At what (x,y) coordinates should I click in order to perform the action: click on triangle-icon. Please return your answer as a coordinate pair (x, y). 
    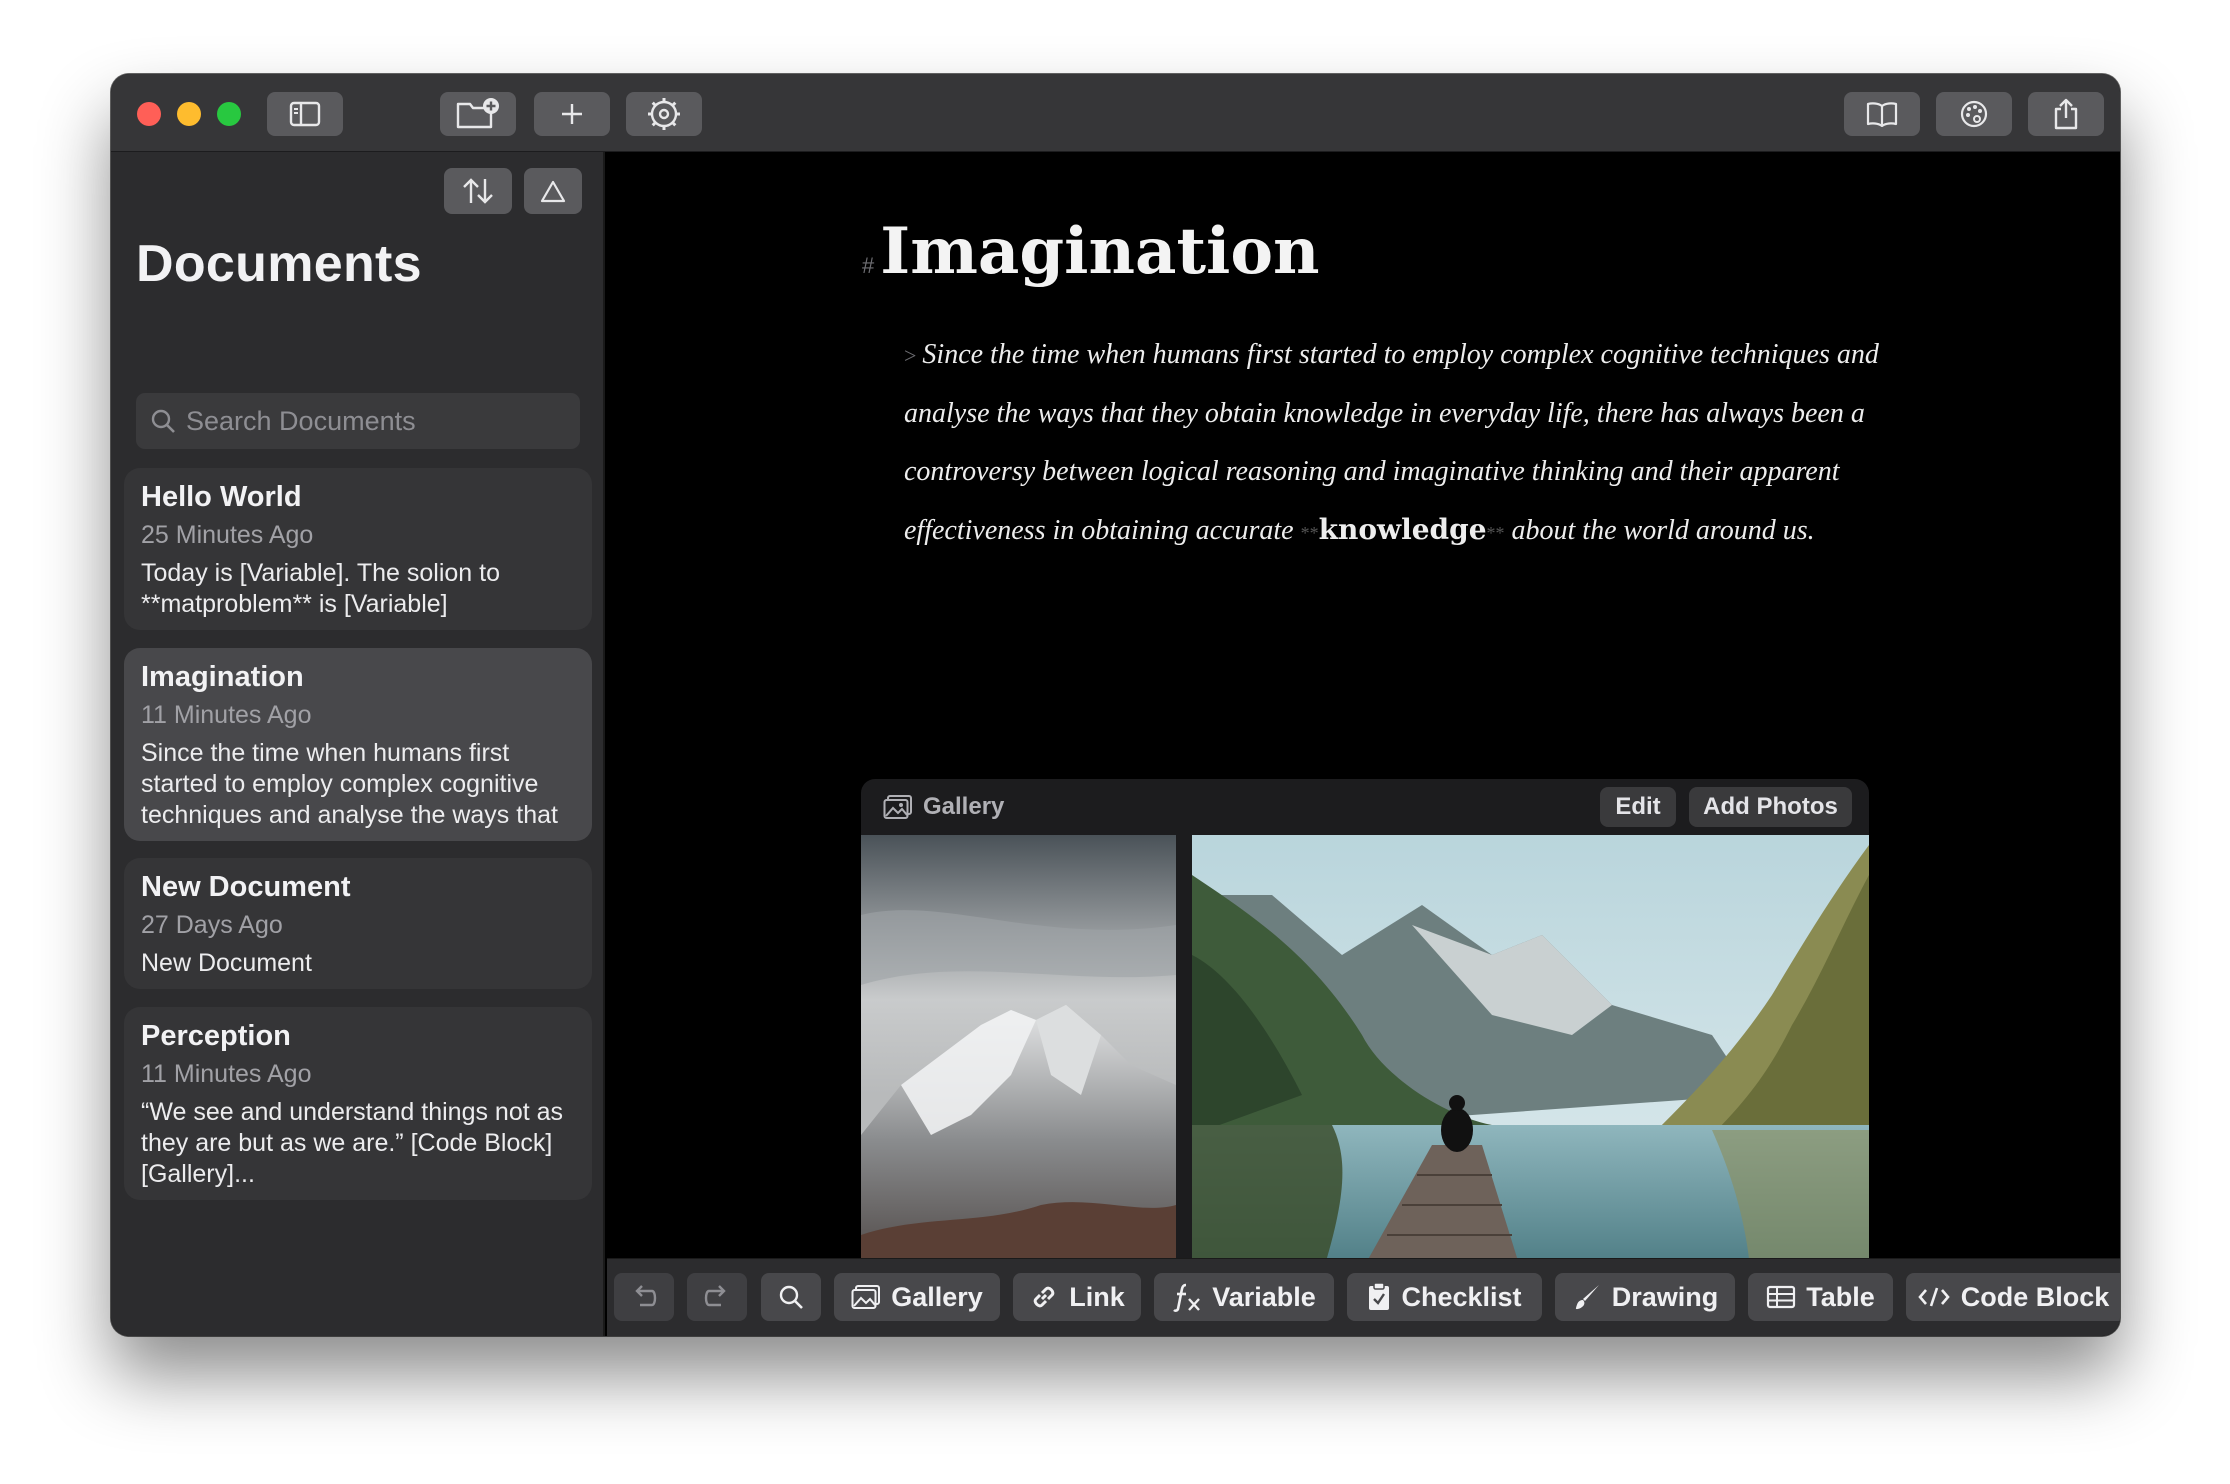
    Looking at the image, I should click on (553, 191).